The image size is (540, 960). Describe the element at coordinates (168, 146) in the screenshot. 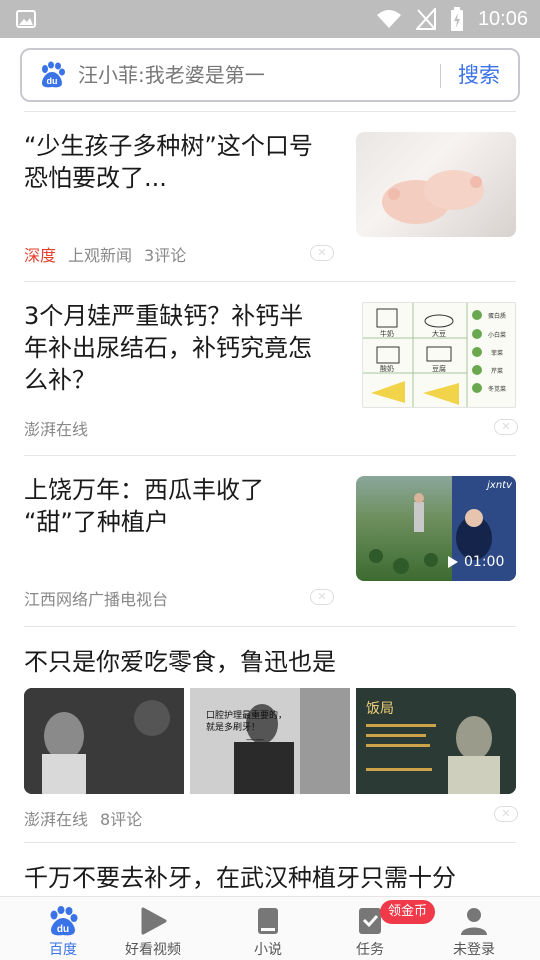

I see `title-line: “少生孩子多种树”这个口号` at that location.